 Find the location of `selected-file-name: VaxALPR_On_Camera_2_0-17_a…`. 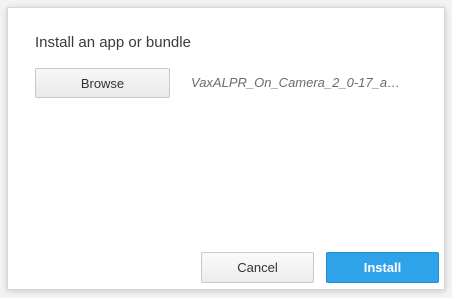

selected-file-name: VaxALPR_On_Camera_2_0-17_a… is located at coordinates (296, 82).